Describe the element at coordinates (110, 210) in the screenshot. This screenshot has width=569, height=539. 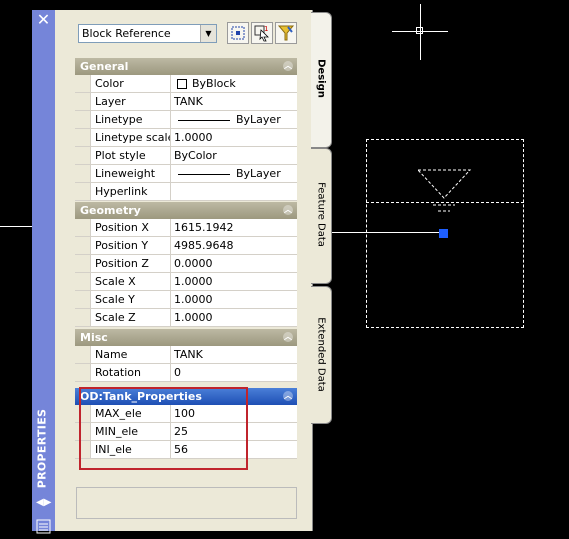
I see `section-title: Geometry` at that location.